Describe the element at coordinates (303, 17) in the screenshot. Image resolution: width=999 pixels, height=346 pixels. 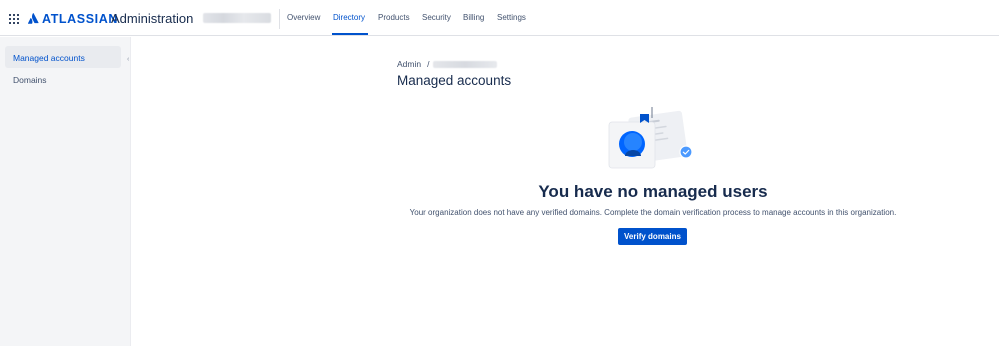
I see `tab-overview: Overview` at that location.